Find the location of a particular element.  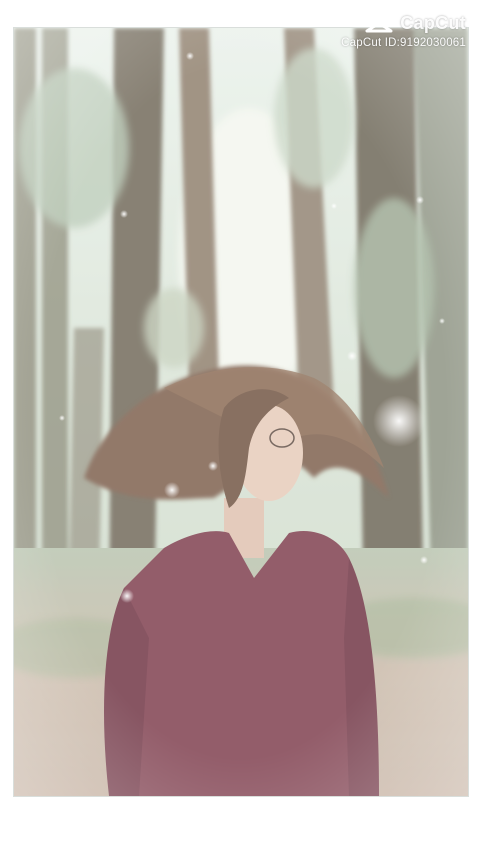

capcut-brand: CapCut is located at coordinates (403, 23).